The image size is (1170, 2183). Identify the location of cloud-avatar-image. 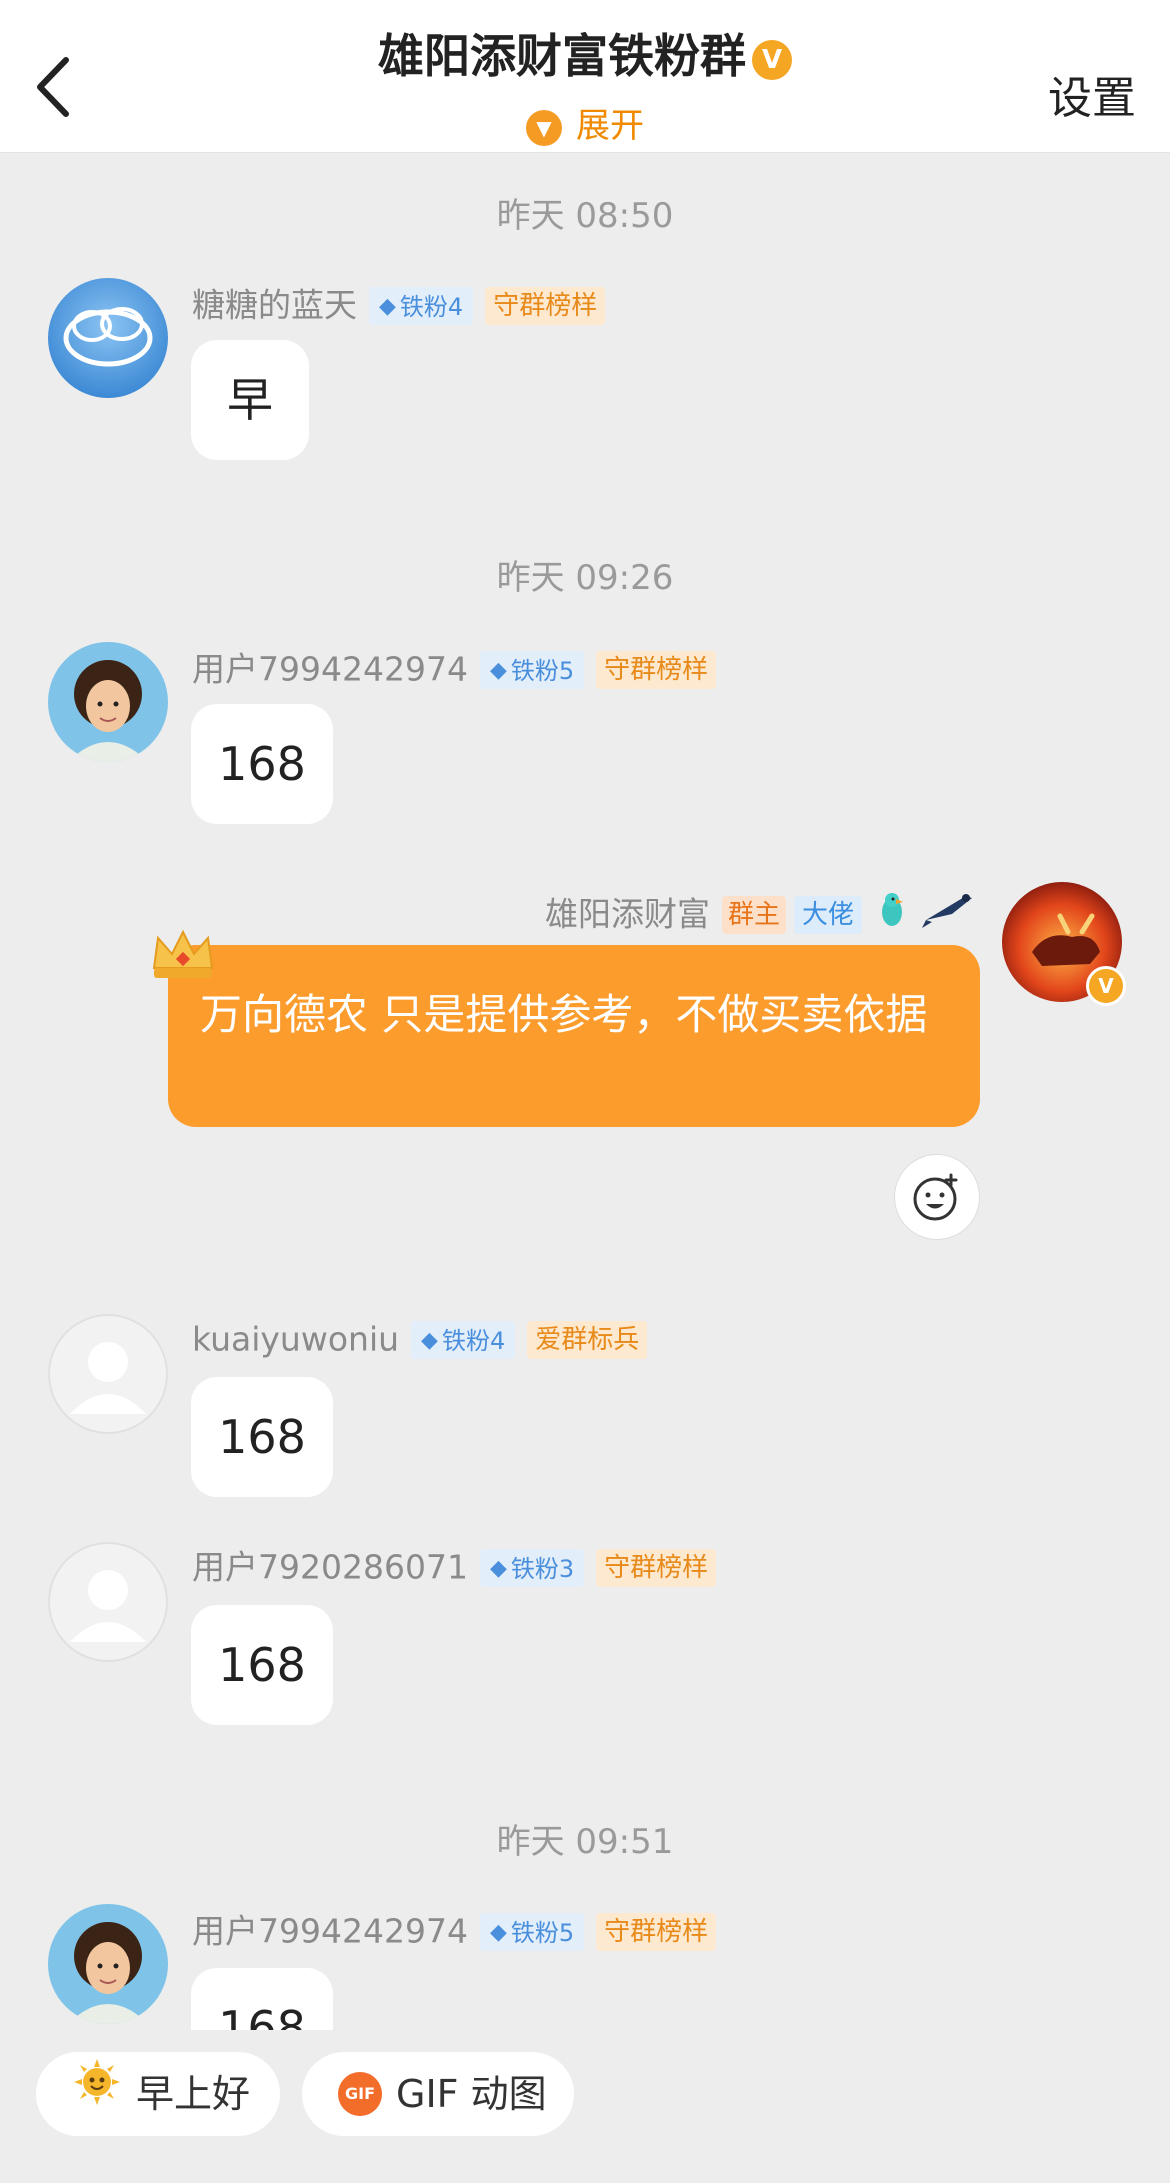
(108, 338).